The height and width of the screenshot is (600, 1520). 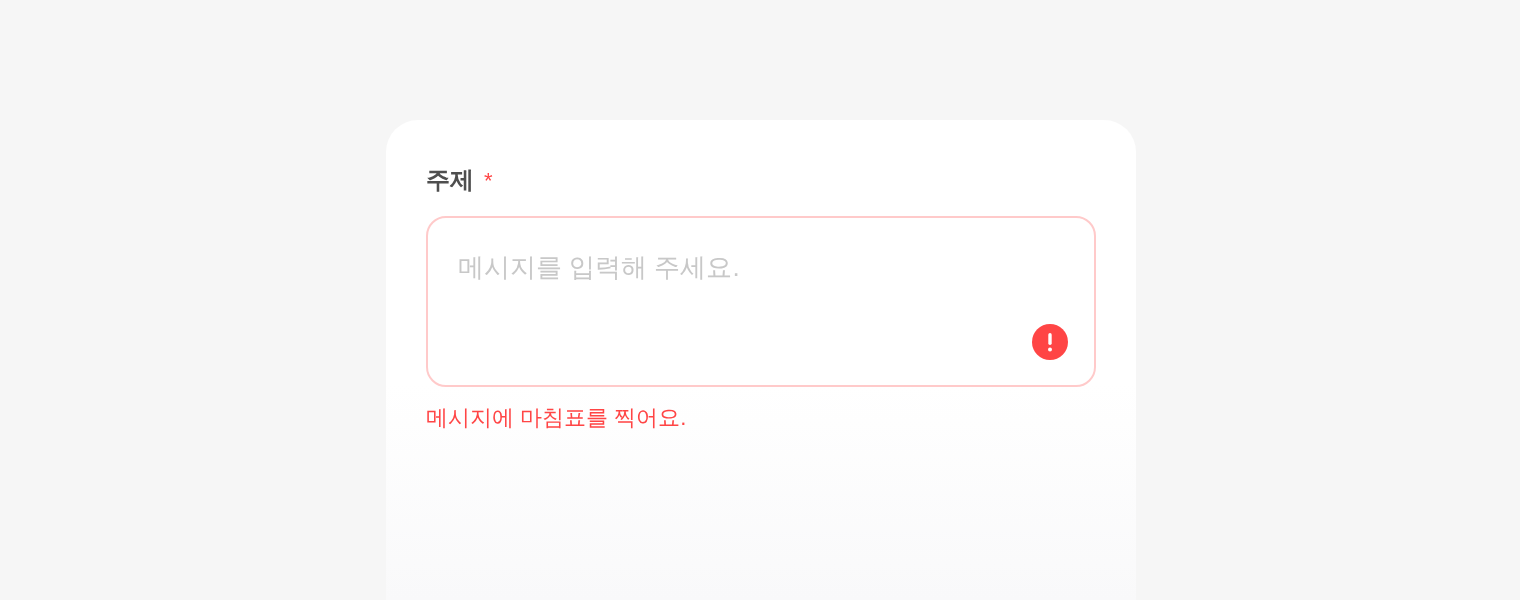 I want to click on field-label: 주제, so click(x=450, y=180).